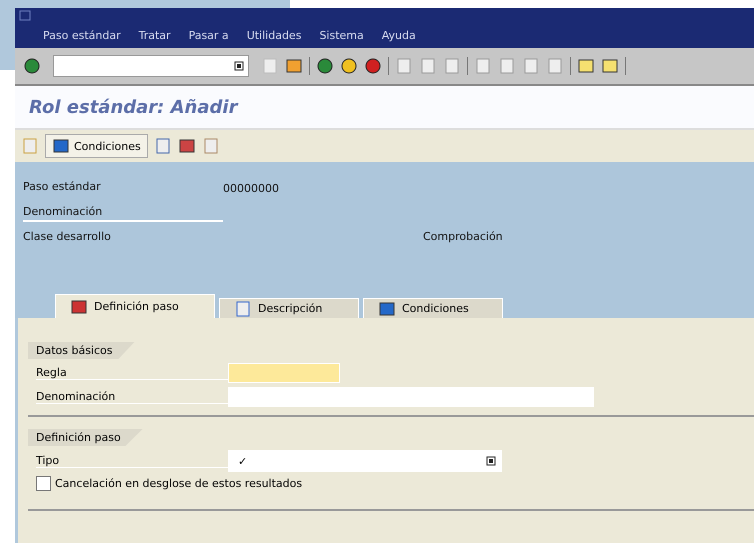 The width and height of the screenshot is (754, 543). I want to click on document-icon, so click(211, 146).